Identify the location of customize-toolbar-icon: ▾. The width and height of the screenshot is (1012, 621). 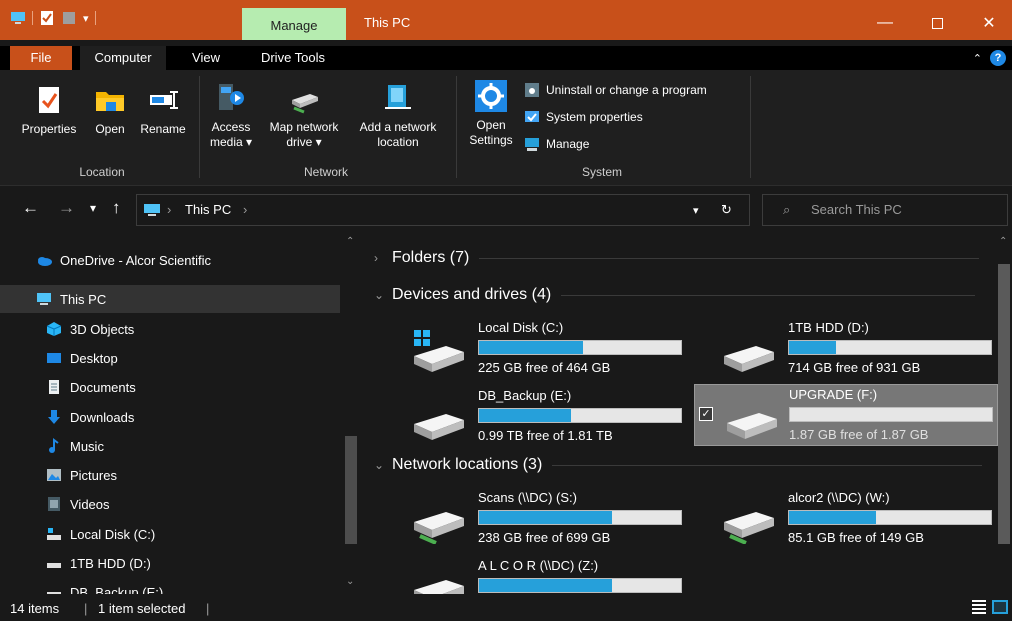
(86, 18).